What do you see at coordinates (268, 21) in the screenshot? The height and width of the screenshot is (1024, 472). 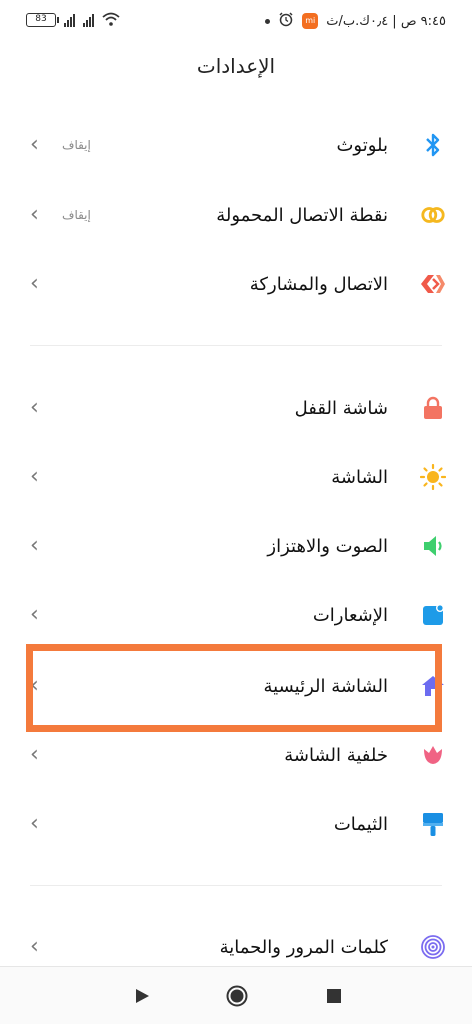 I see `dot-icon` at bounding box center [268, 21].